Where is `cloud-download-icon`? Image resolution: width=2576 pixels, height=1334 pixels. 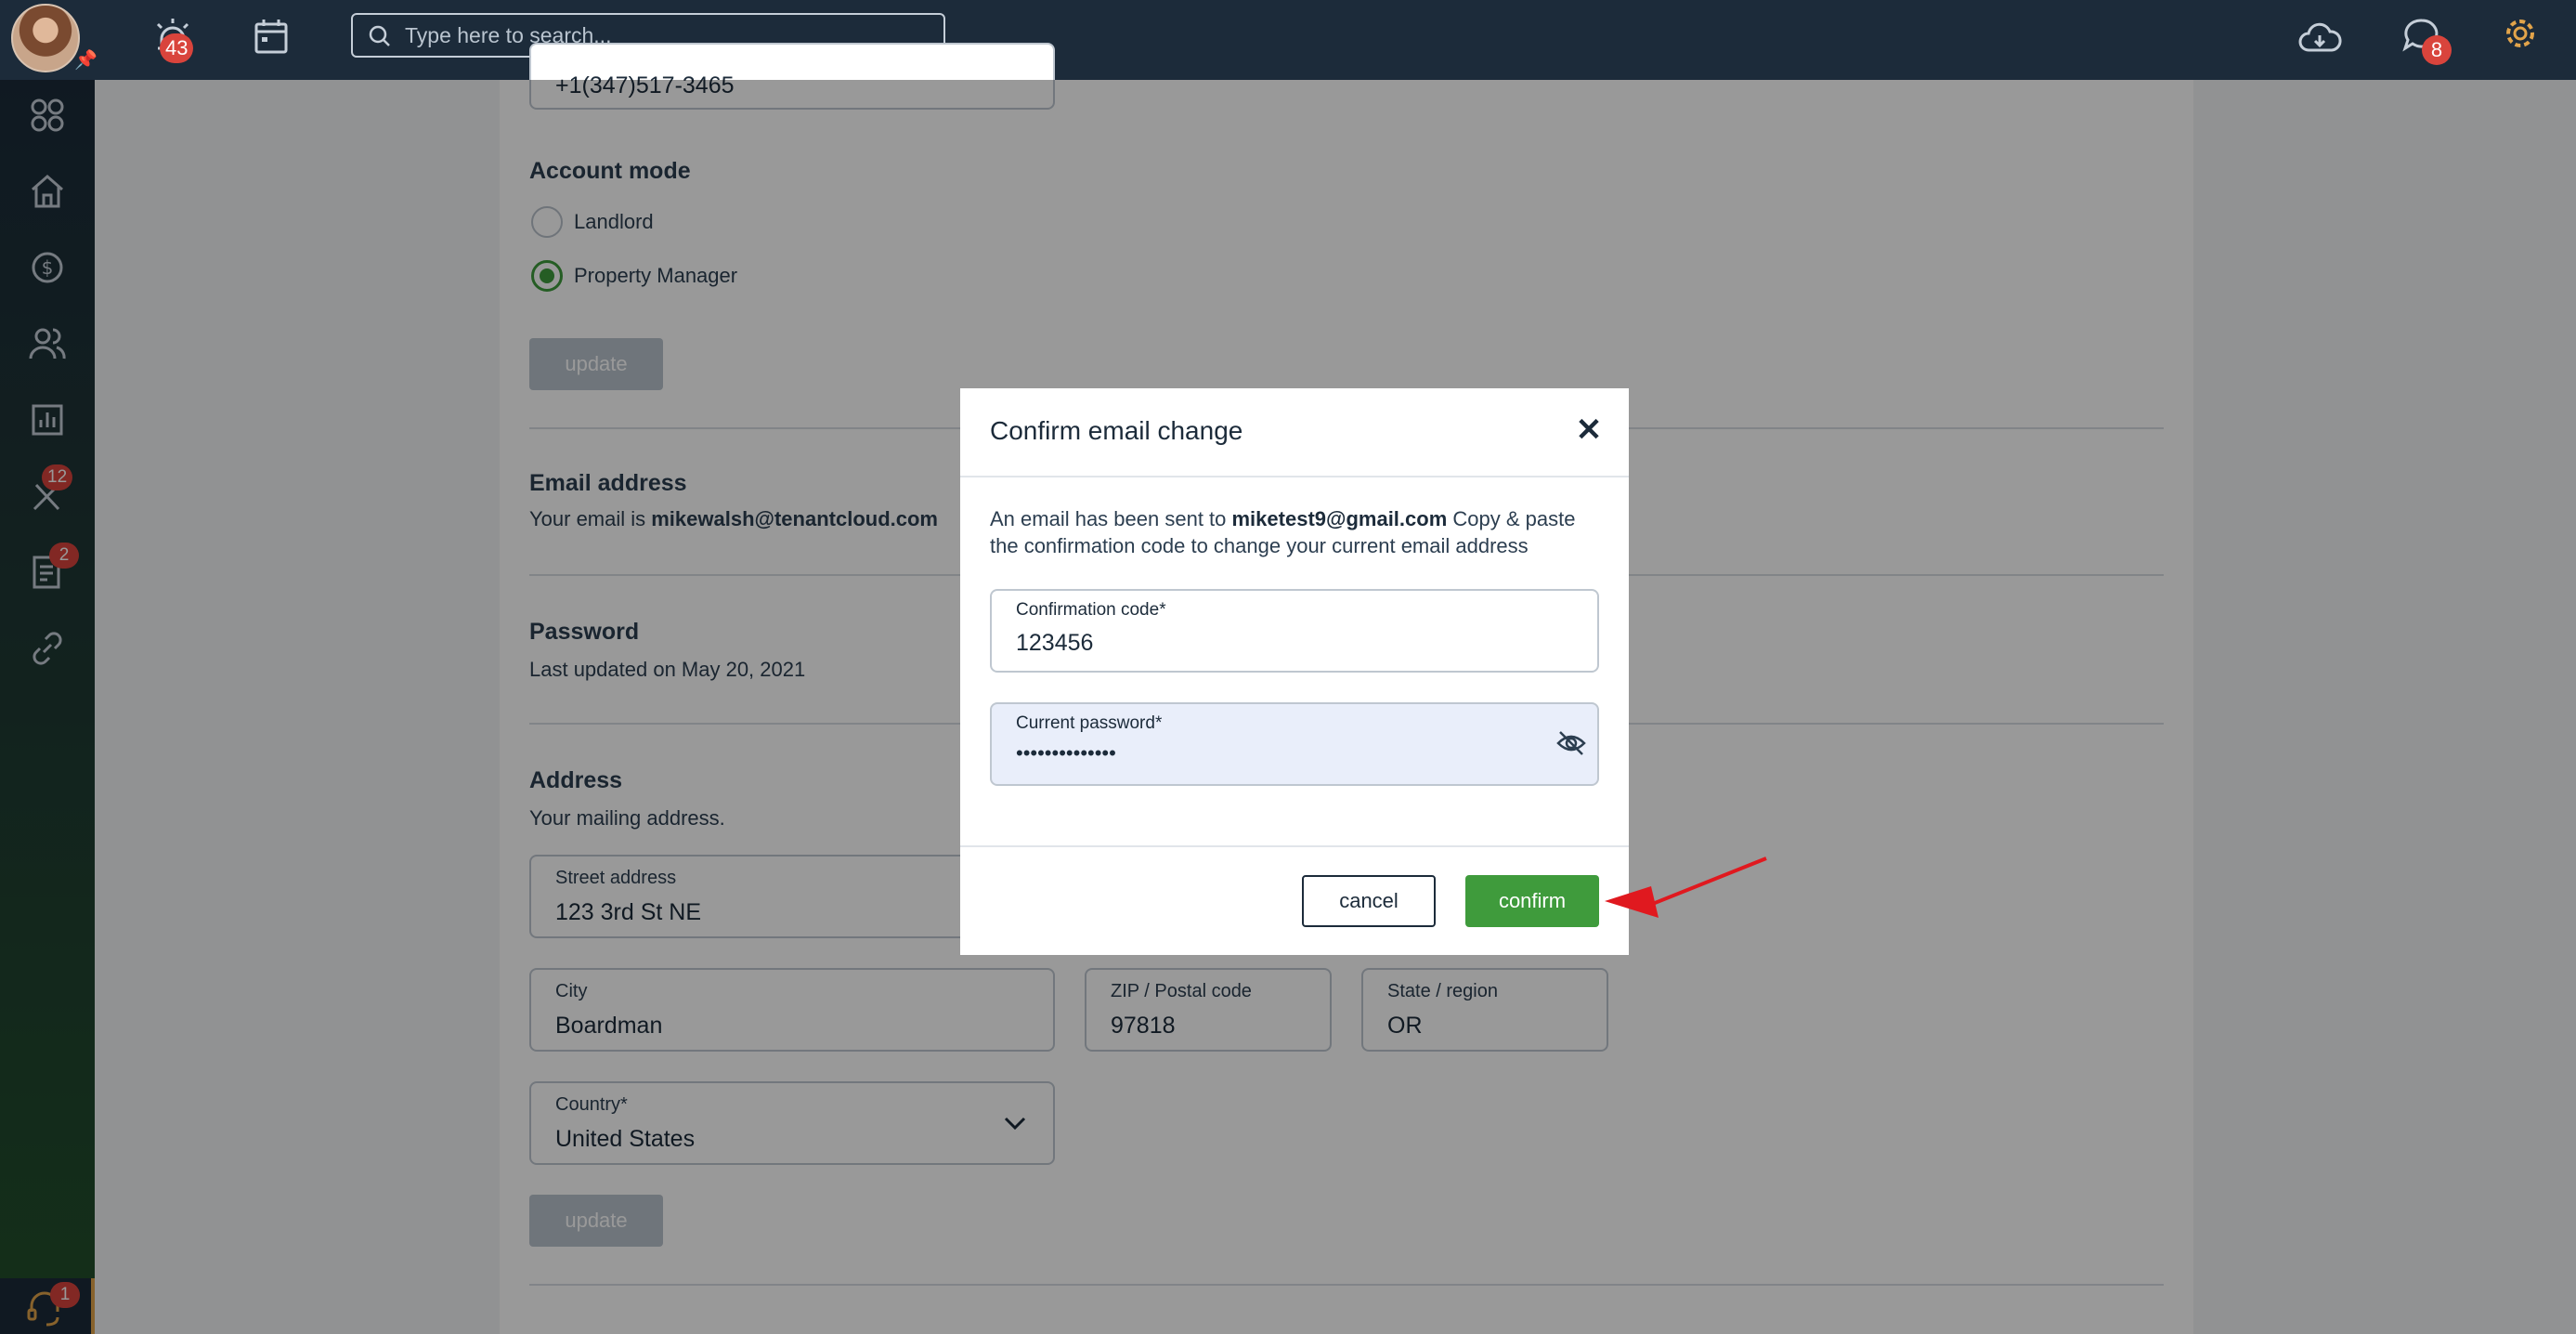
cloud-download-icon is located at coordinates (2320, 37).